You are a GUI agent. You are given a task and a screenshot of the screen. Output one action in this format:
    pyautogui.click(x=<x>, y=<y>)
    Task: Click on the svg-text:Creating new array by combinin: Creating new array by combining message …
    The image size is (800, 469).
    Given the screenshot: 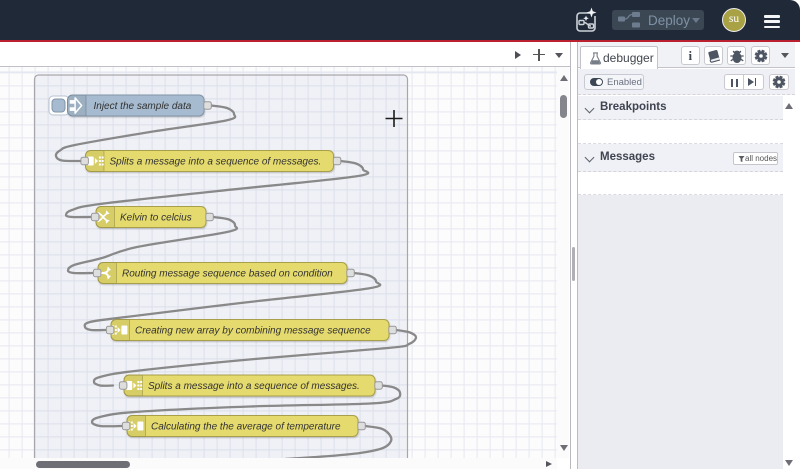 What is the action you would take?
    pyautogui.click(x=253, y=331)
    